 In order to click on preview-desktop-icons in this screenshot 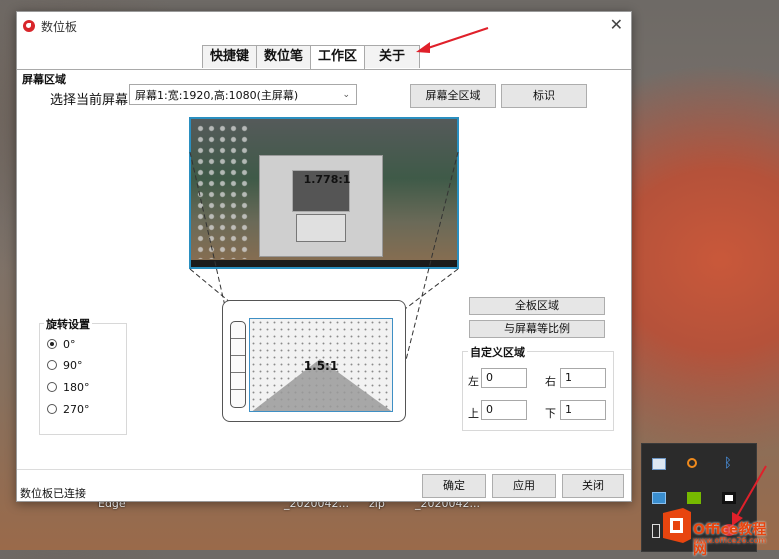, I will do `click(223, 191)`.